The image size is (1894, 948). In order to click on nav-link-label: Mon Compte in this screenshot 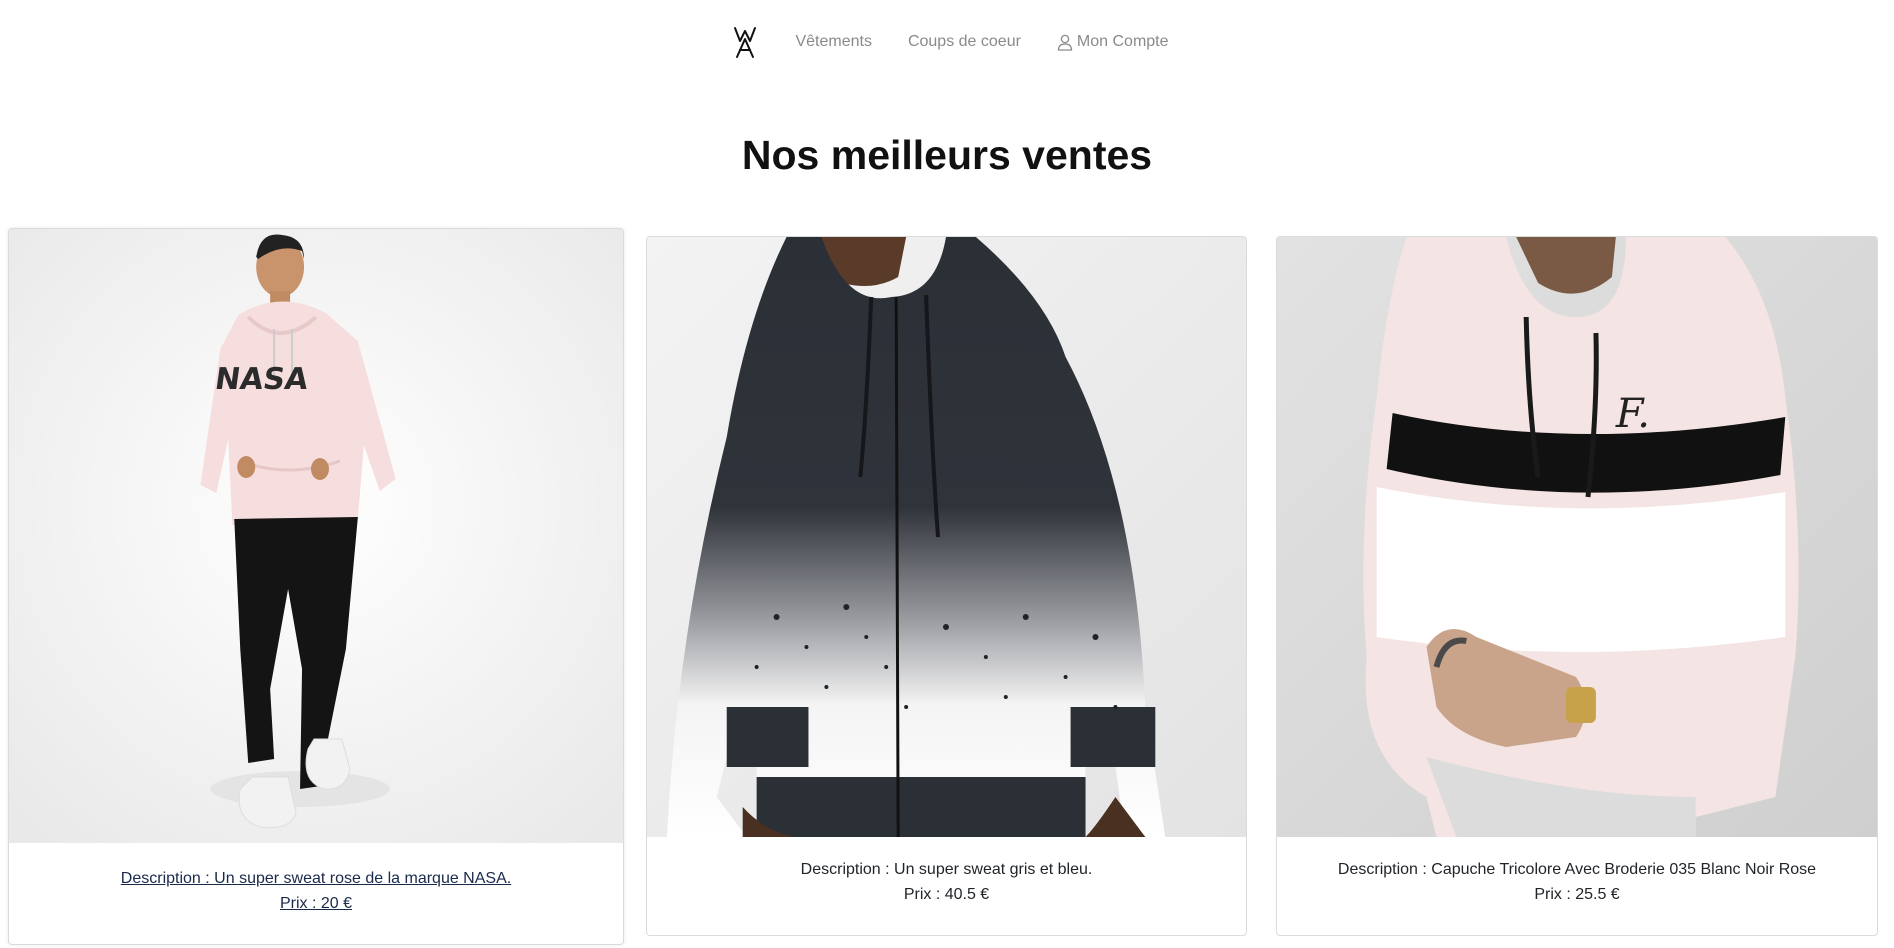, I will do `click(1122, 41)`.